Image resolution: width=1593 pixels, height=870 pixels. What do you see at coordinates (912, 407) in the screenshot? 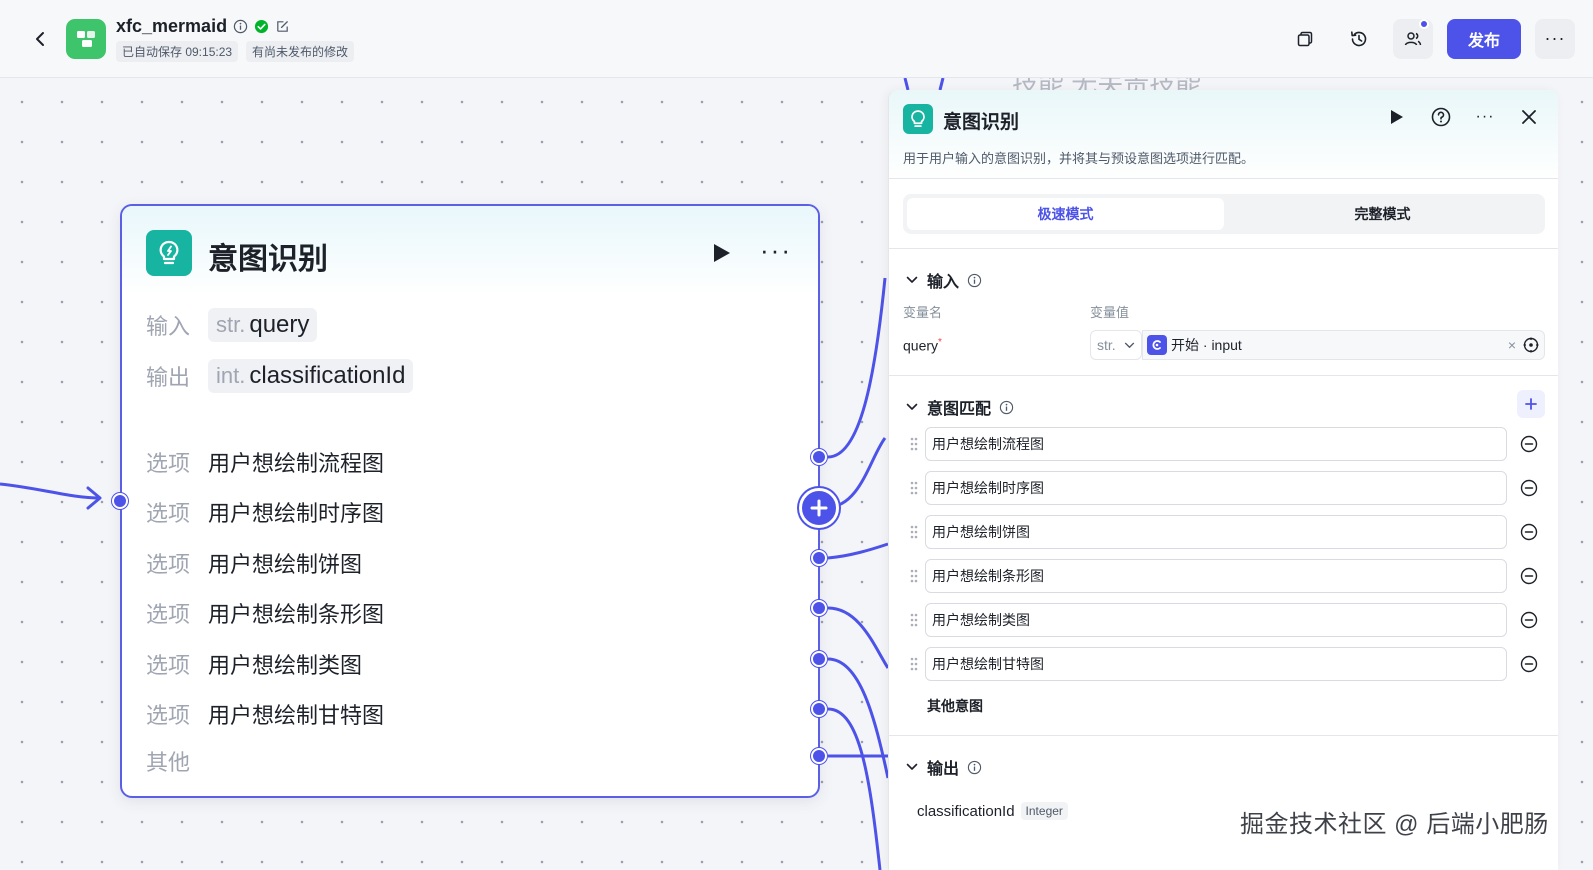
I see `collapse-intent-toggle` at bounding box center [912, 407].